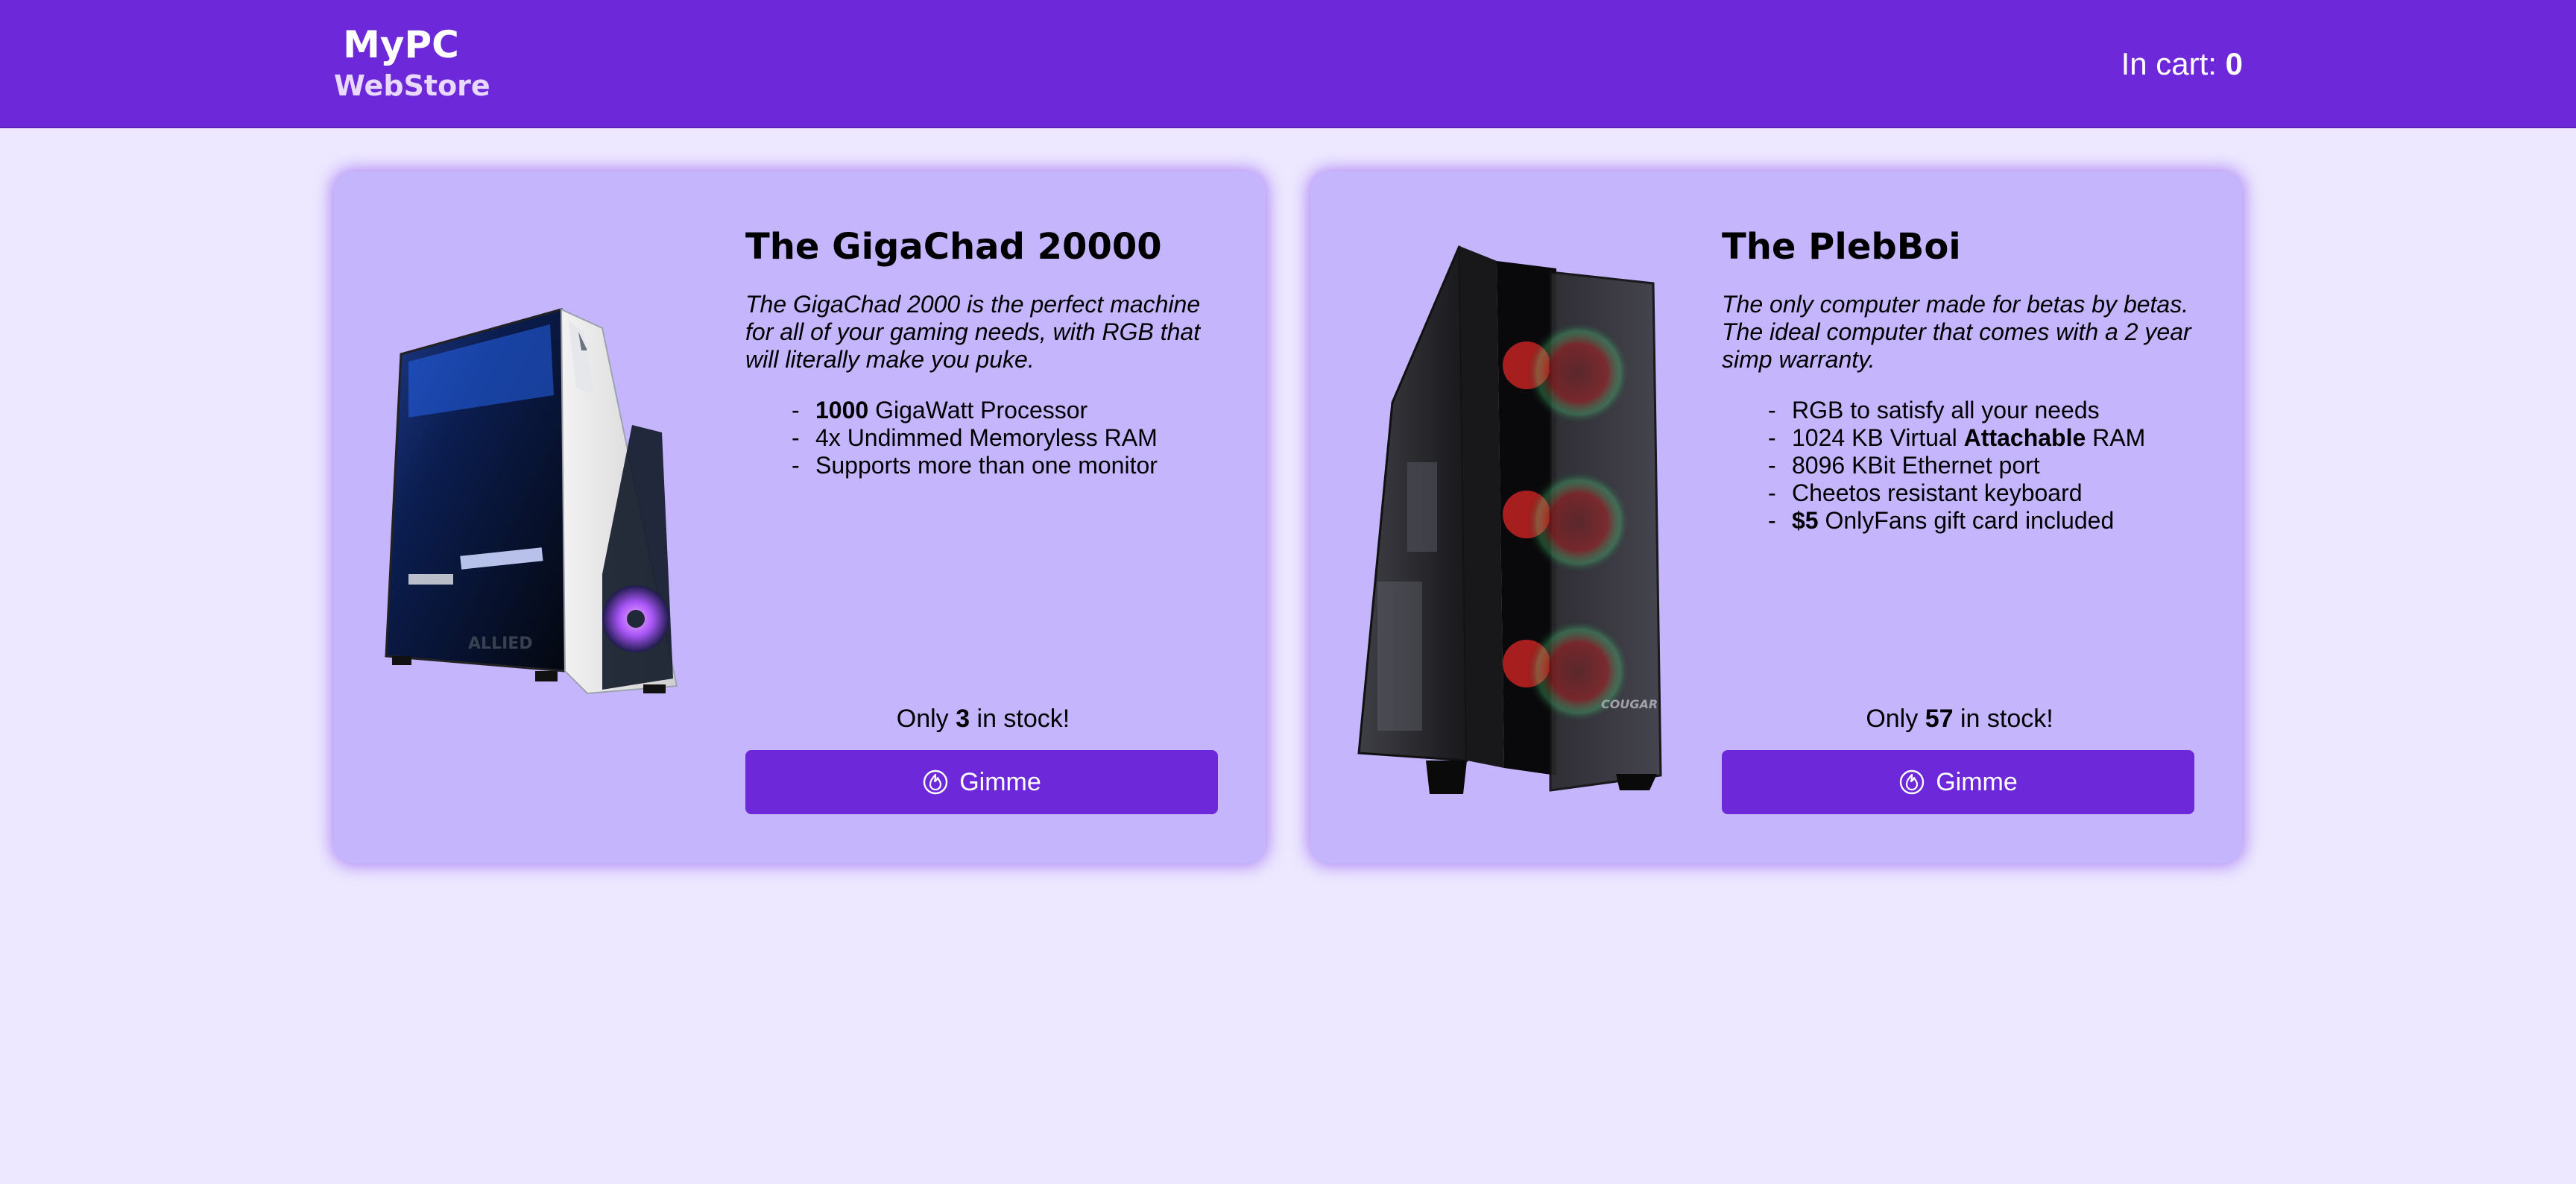 This screenshot has height=1184, width=2576. I want to click on spec-item: -1024 KB Virtual Attachable RAM, so click(1957, 437).